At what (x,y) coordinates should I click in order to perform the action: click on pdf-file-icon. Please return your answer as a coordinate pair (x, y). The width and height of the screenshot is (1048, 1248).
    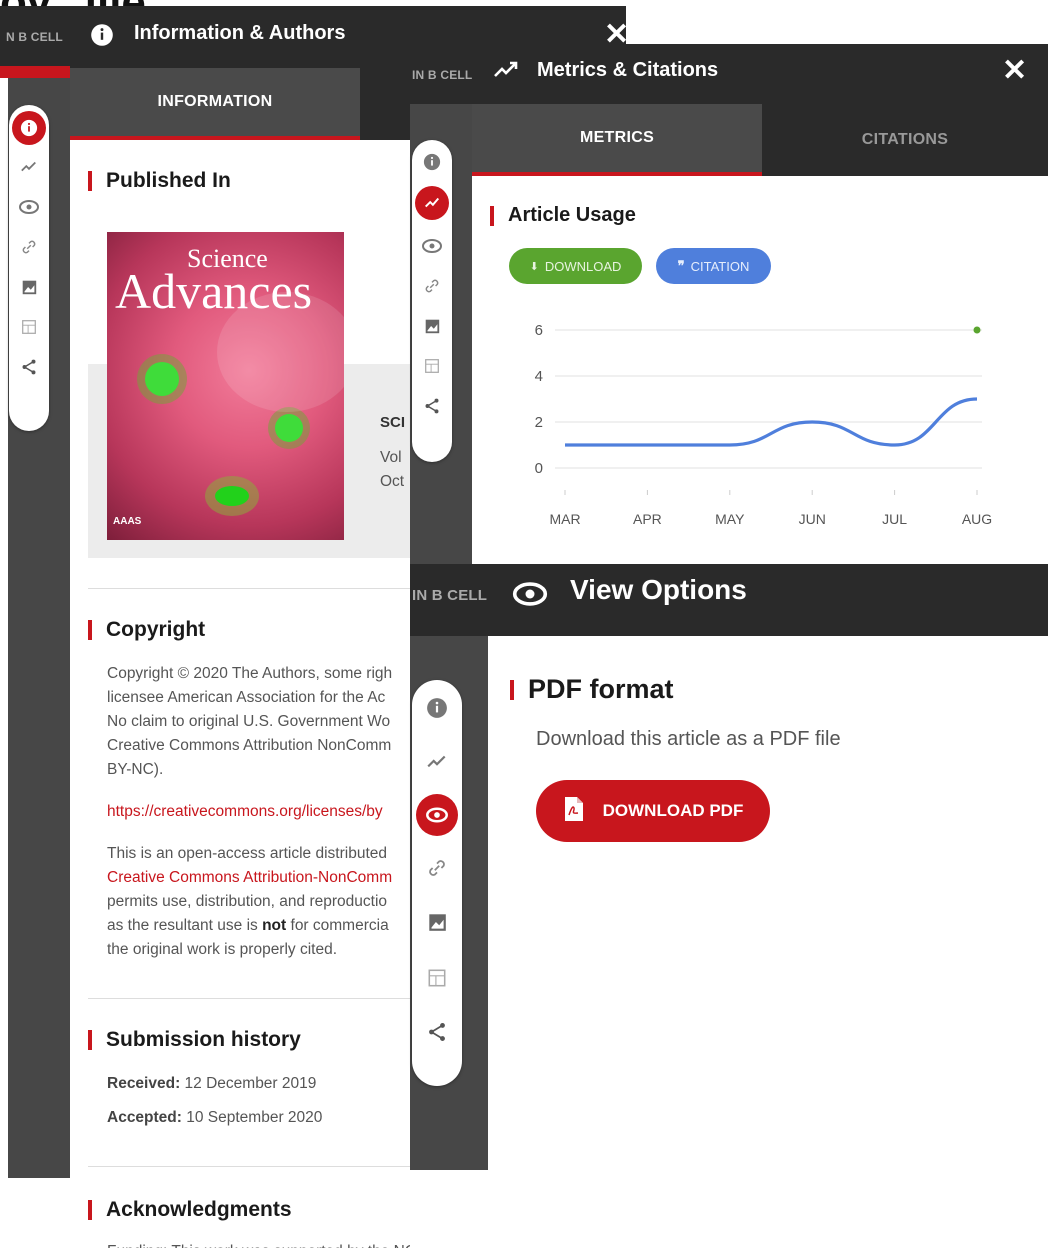
    Looking at the image, I should click on (574, 811).